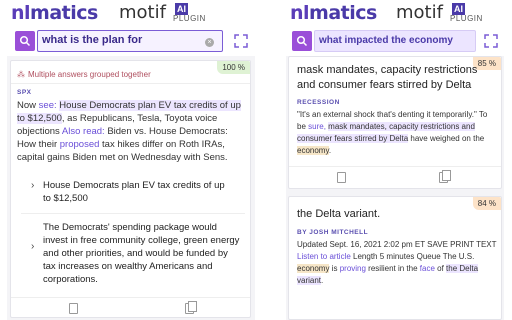 The image size is (512, 320). I want to click on text: Length 5 minutes Queue The U.S., so click(412, 256).